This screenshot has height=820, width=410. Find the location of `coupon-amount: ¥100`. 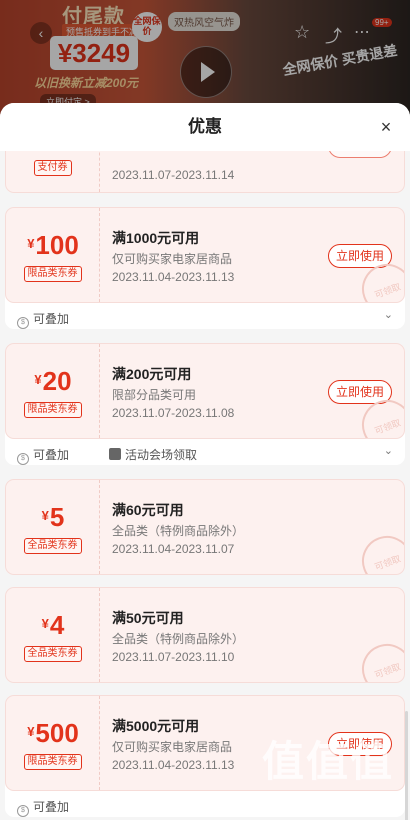

coupon-amount: ¥100 is located at coordinates (53, 245).